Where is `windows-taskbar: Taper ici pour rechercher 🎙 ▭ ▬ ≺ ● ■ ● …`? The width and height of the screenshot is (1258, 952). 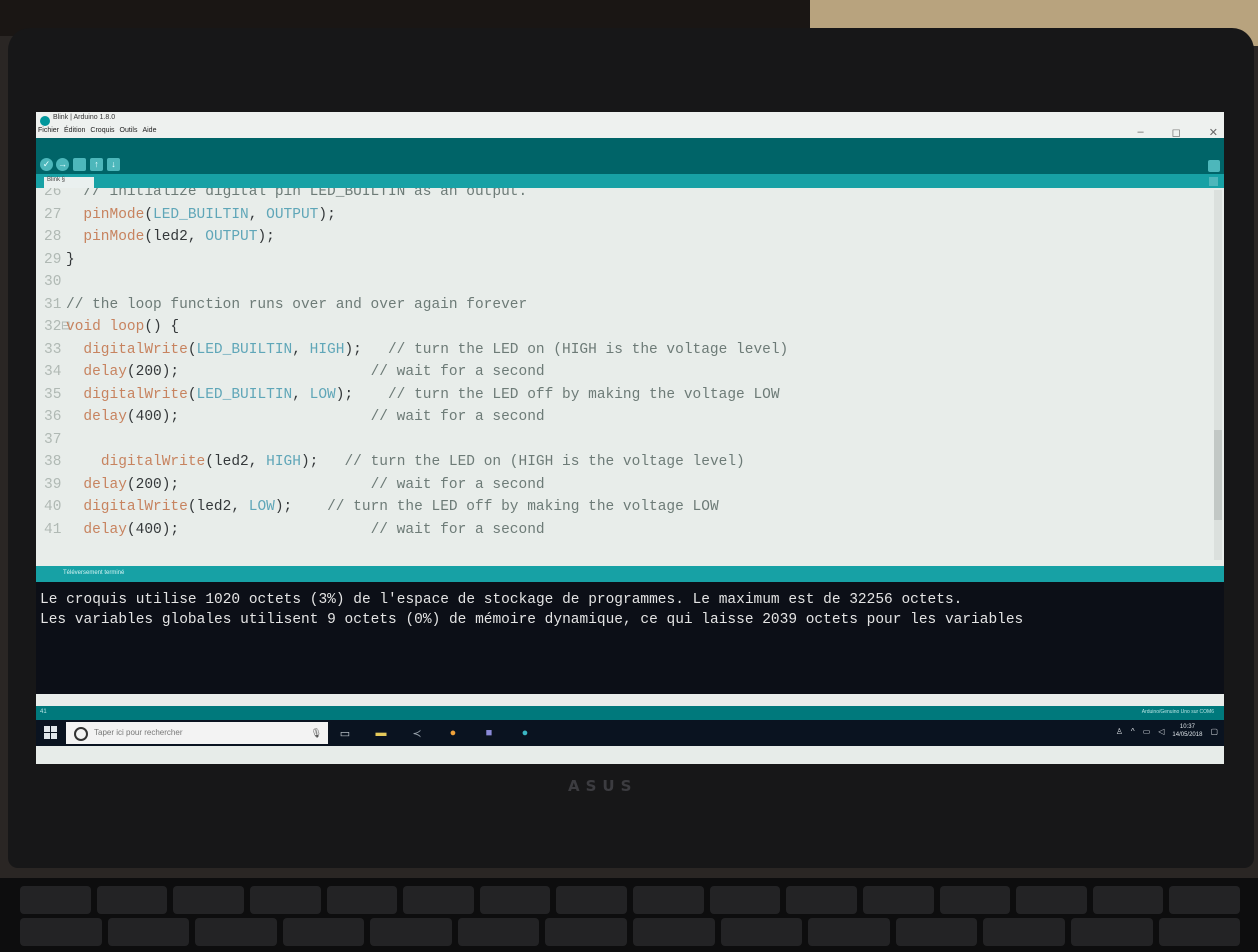
windows-taskbar: Taper ici pour rechercher 🎙 ▭ ▬ ≺ ● ■ ● … is located at coordinates (630, 733).